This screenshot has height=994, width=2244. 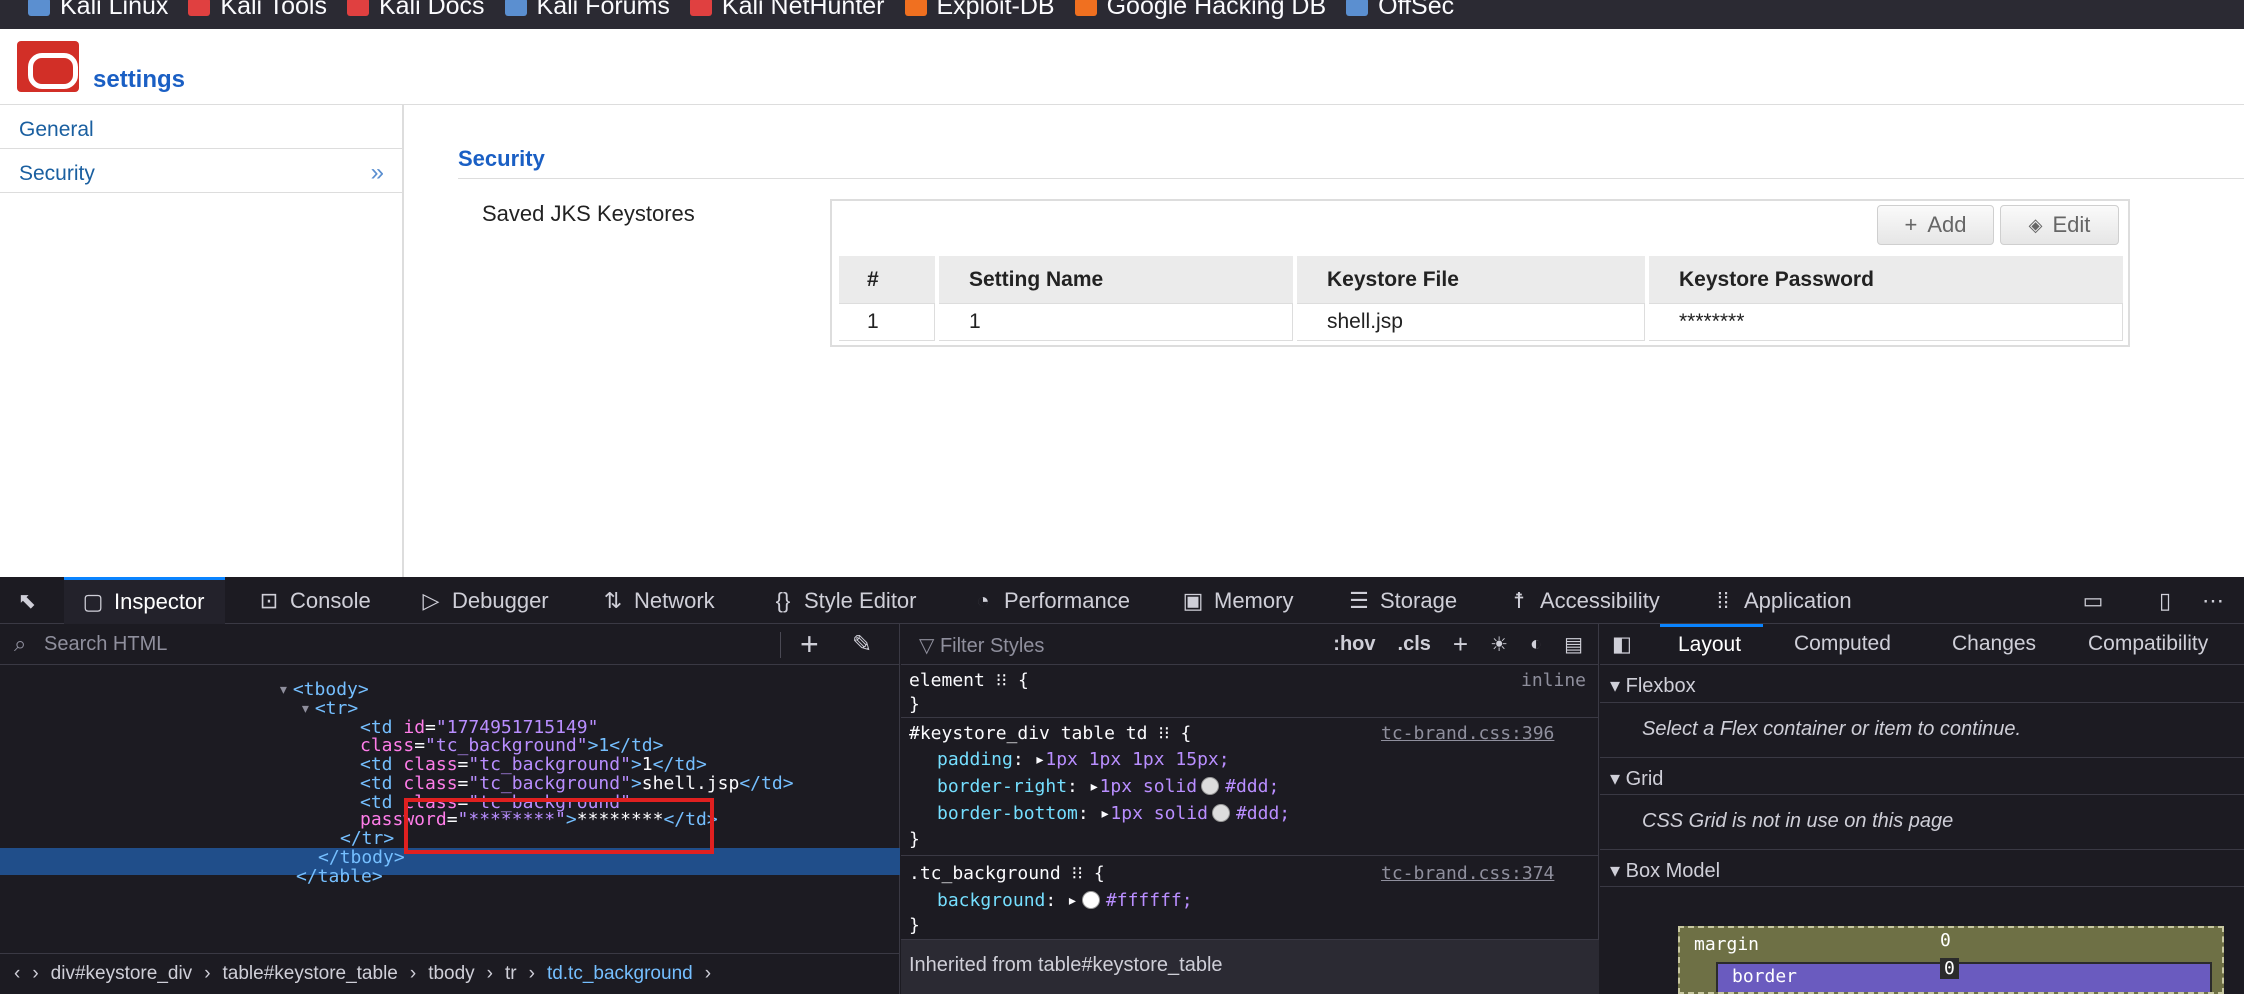 What do you see at coordinates (1467, 733) in the screenshot?
I see `rule-source-link: tc-brand.css:396` at bounding box center [1467, 733].